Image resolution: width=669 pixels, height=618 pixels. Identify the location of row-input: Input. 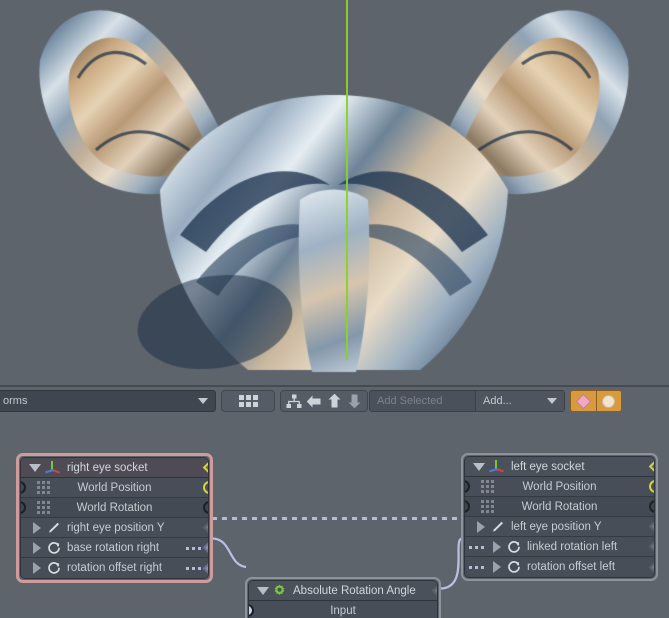
(343, 609).